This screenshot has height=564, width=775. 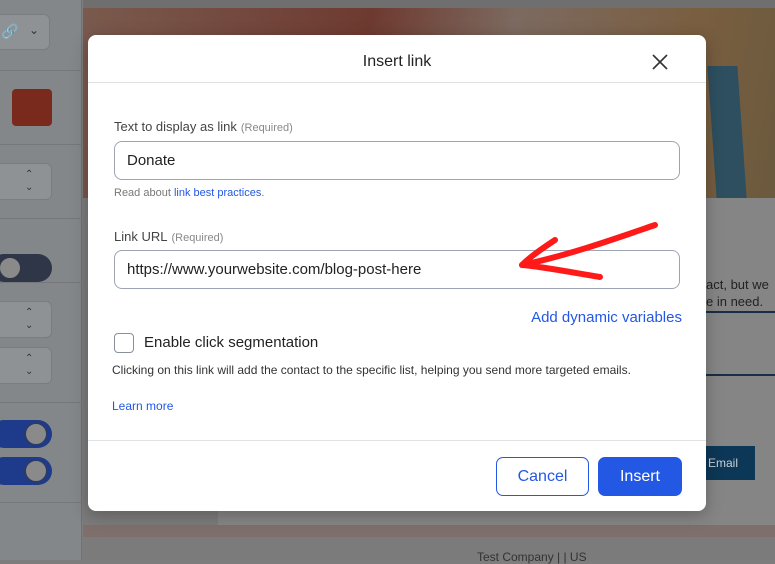 What do you see at coordinates (32, 107) in the screenshot?
I see `color-swatch` at bounding box center [32, 107].